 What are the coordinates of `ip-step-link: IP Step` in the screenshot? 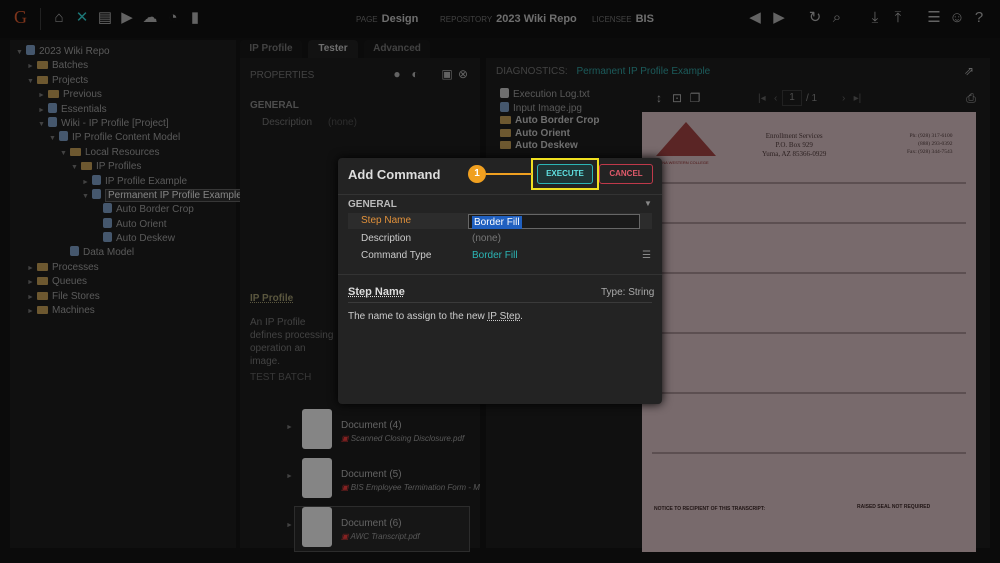 It's located at (504, 316).